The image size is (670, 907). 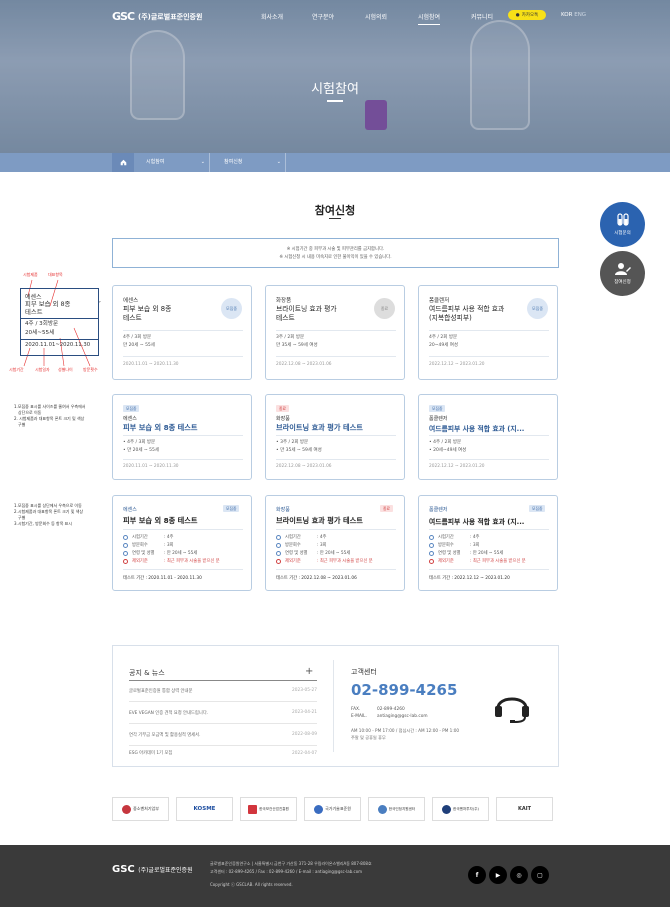 What do you see at coordinates (524, 809) in the screenshot?
I see `partner-logo: KAIT` at bounding box center [524, 809].